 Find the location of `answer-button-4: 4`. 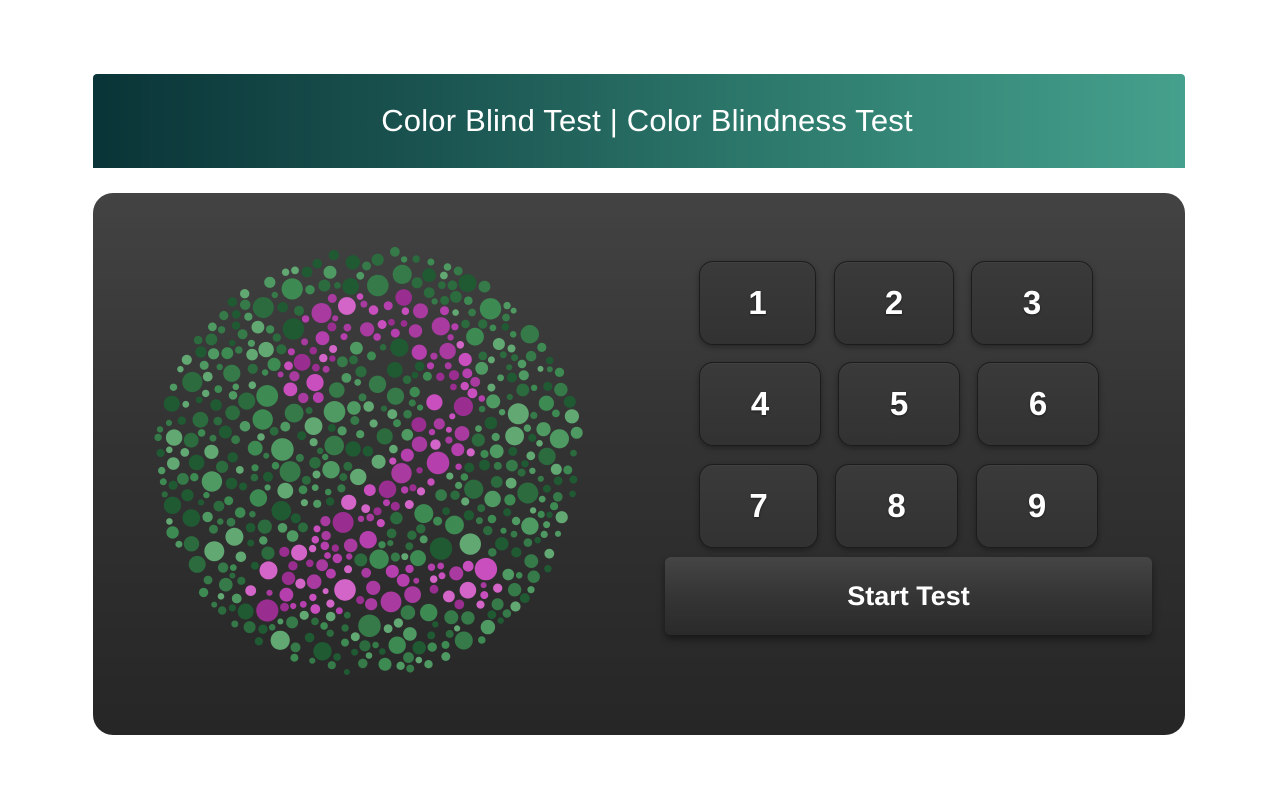

answer-button-4: 4 is located at coordinates (760, 404).